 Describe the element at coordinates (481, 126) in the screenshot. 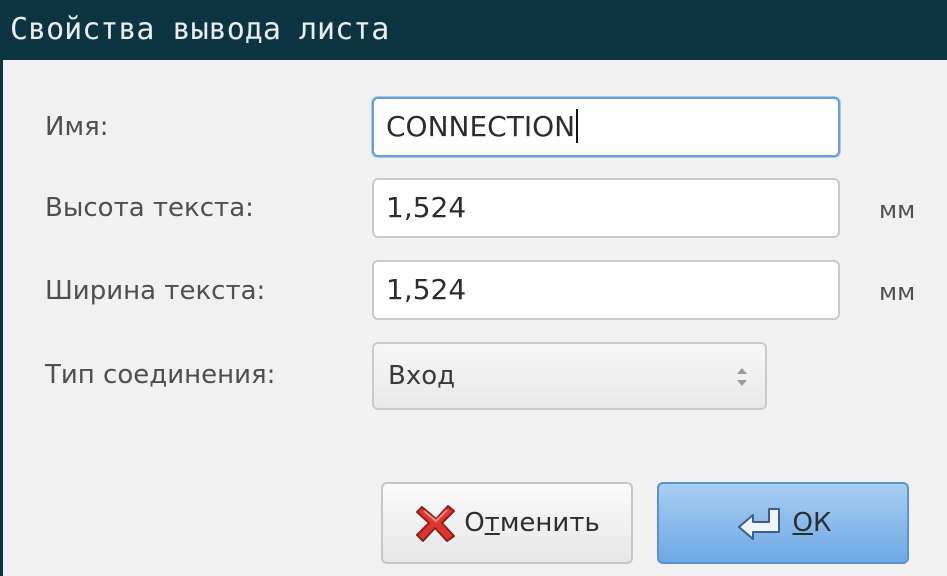

I see `name-value: CONNECTION` at that location.